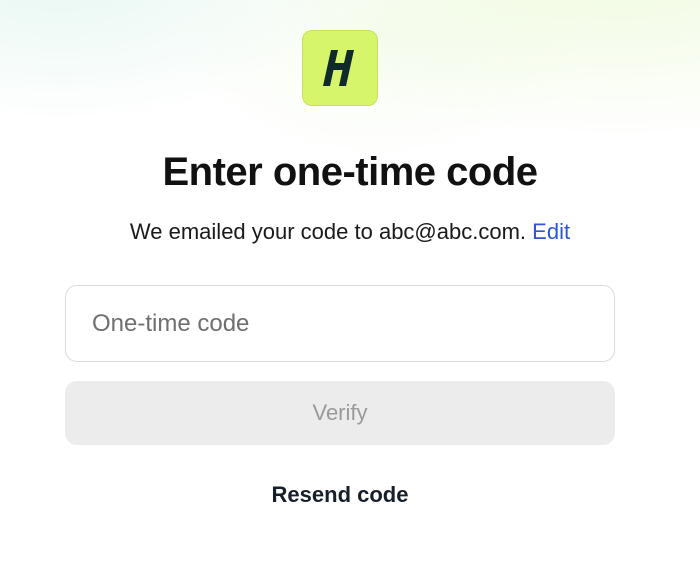 The width and height of the screenshot is (700, 588). I want to click on brand-h-logo-icon, so click(338, 68).